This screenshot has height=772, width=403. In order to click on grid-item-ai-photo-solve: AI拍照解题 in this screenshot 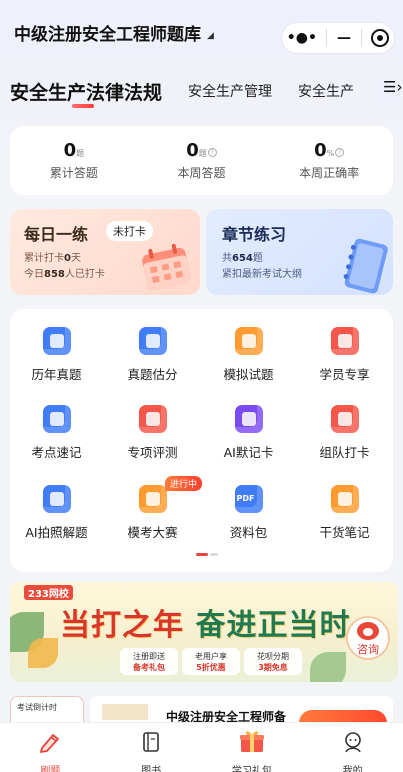, I will do `click(56, 513)`.